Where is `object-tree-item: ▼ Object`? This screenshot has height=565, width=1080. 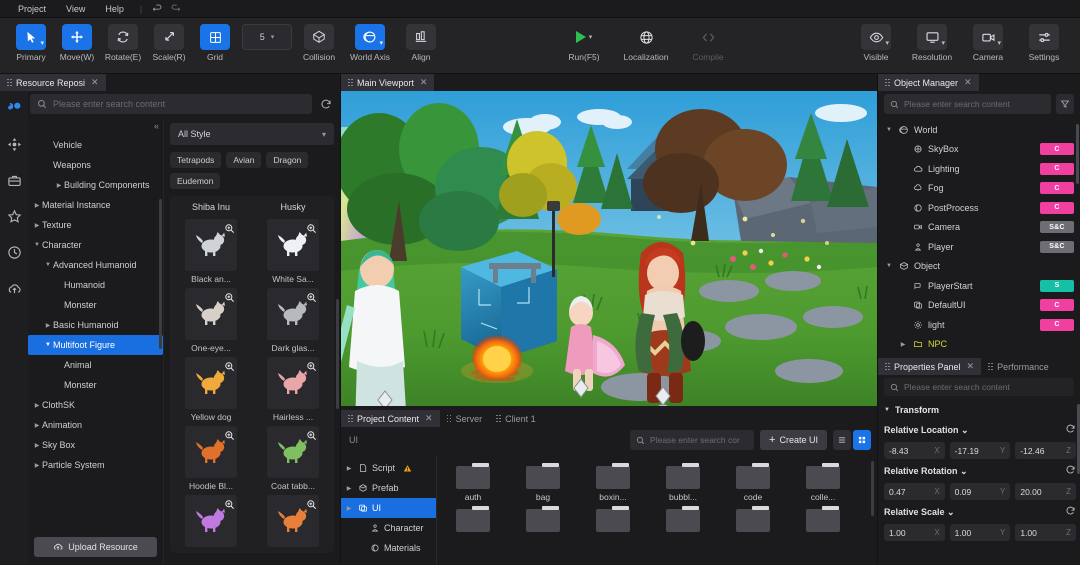
object-tree-item: ▼ Object is located at coordinates (978, 267).